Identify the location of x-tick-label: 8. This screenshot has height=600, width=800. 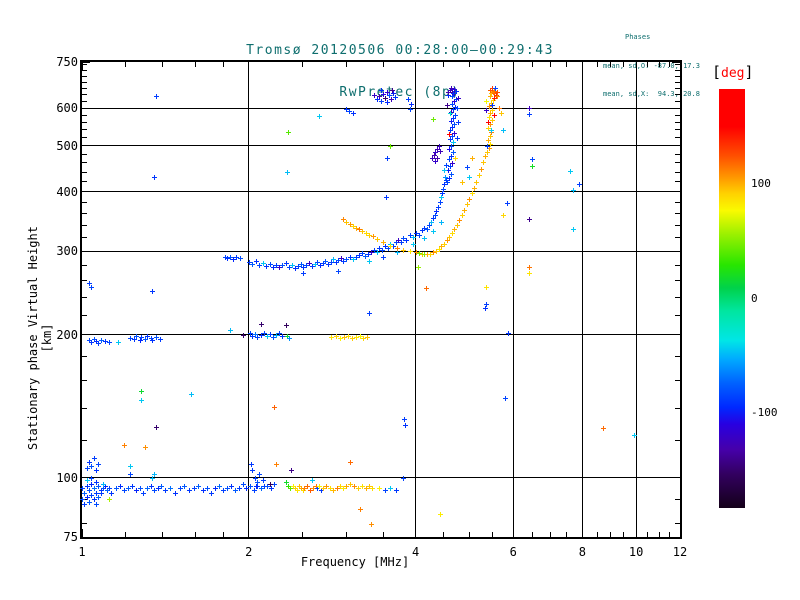
(582, 552).